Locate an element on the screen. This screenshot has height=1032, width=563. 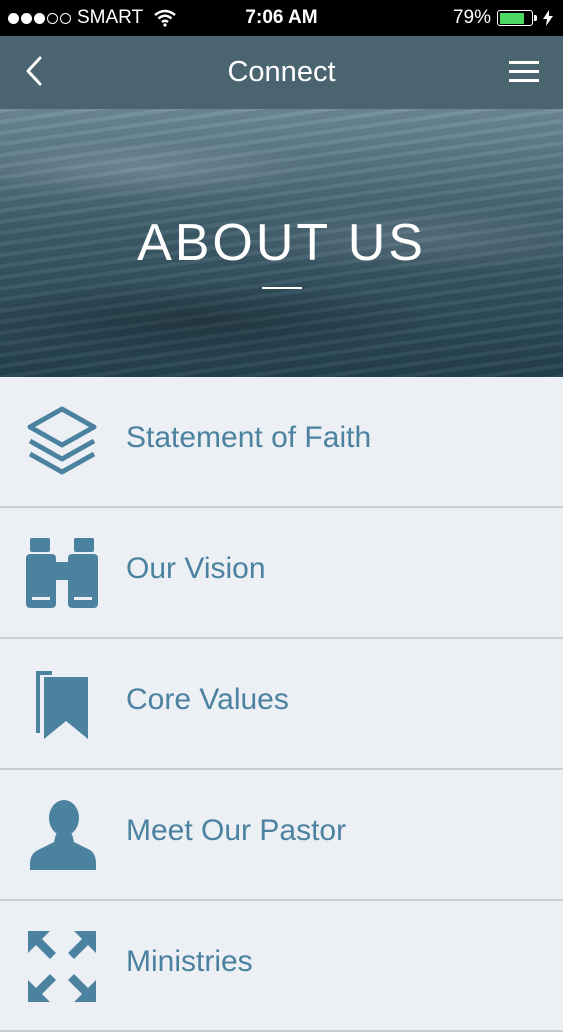
menu-item-meet-our-pastor: Meet Our Pastor is located at coordinates (281, 835).